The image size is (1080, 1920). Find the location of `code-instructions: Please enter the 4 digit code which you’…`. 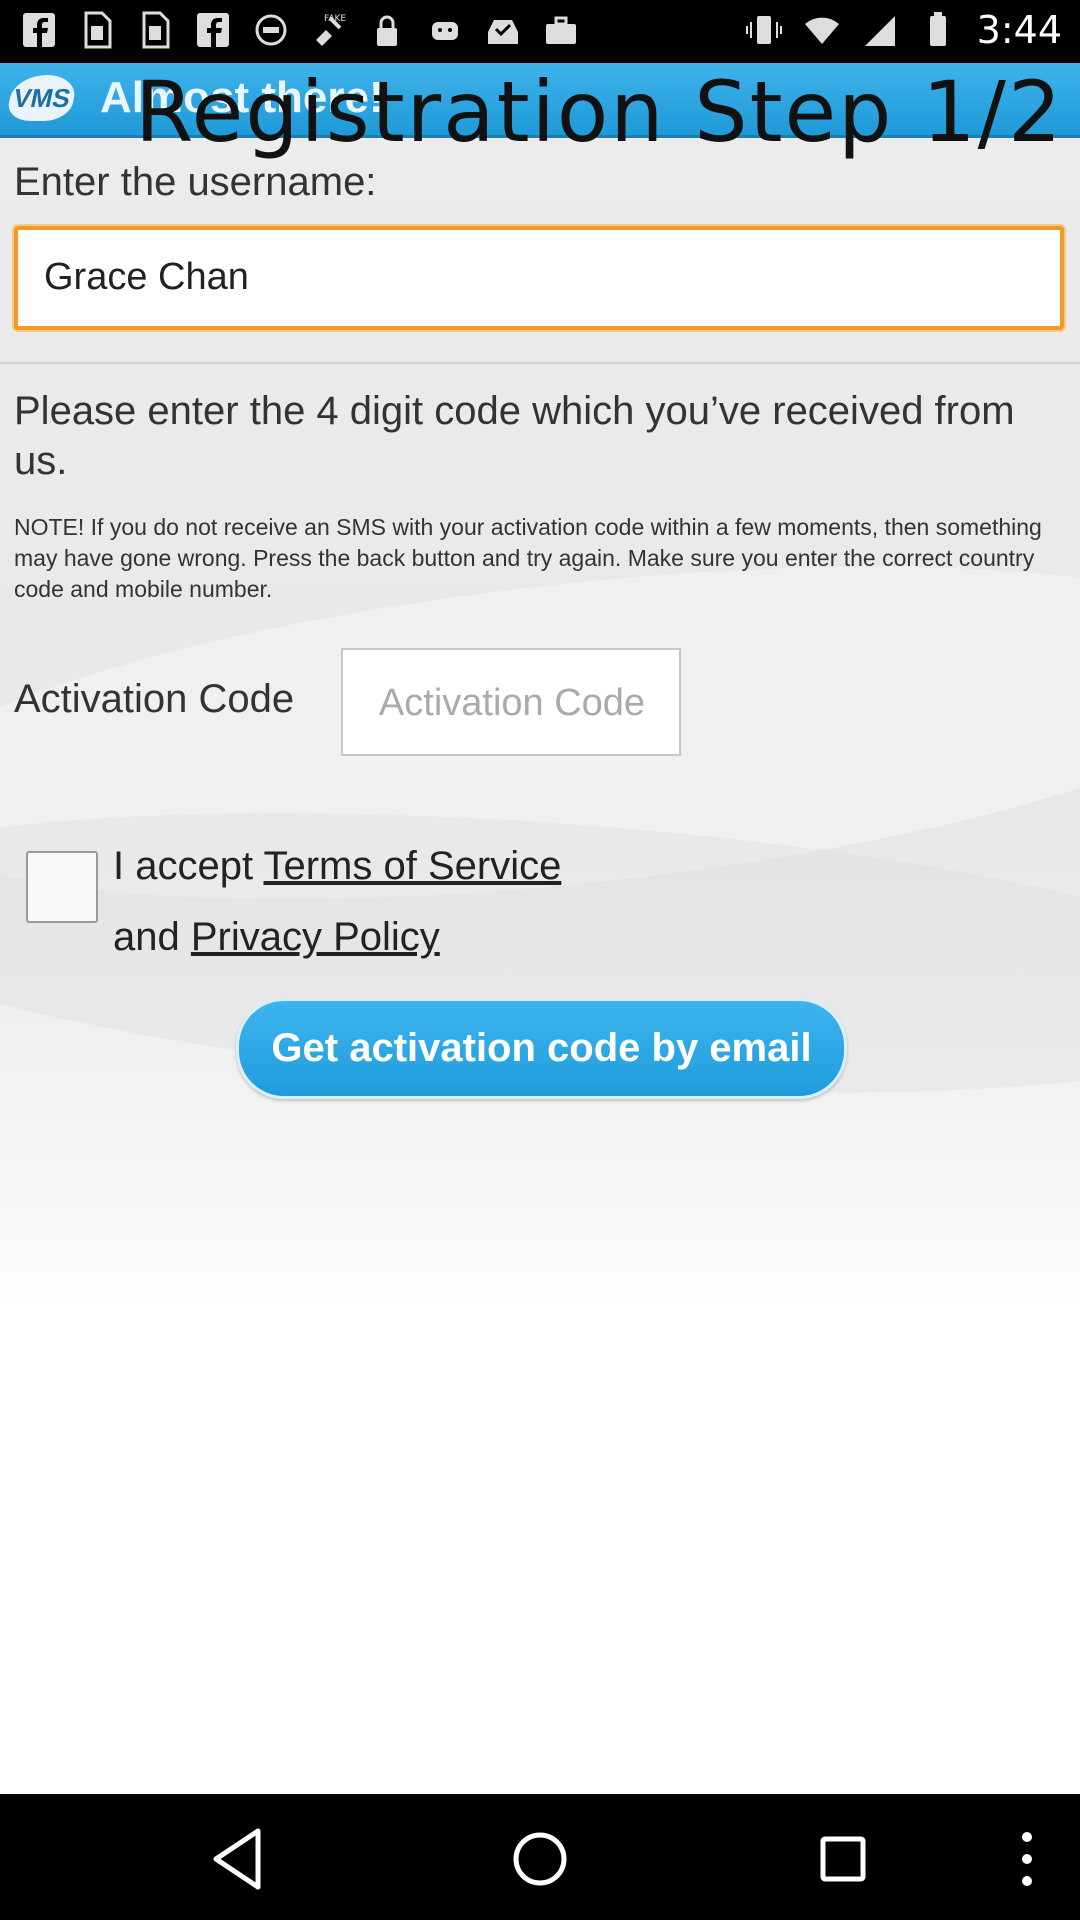

code-instructions: Please enter the 4 digit code which you’… is located at coordinates (514, 436).